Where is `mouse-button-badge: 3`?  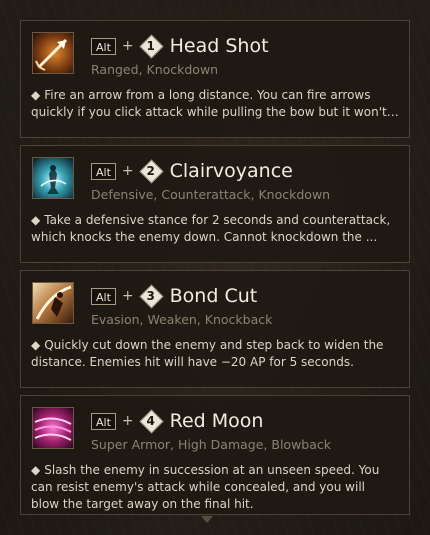 mouse-button-badge: 3 is located at coordinates (151, 296).